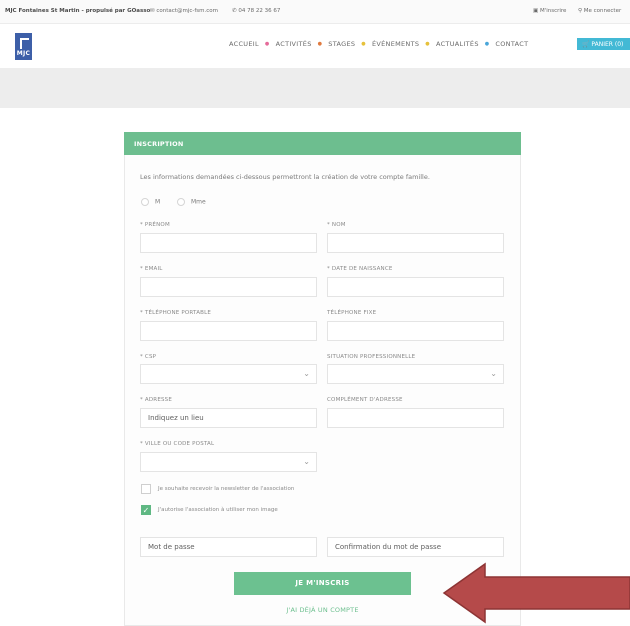 This screenshot has width=630, height=626. What do you see at coordinates (176, 313) in the screenshot?
I see `label-tel-portable: * TÉLÉPHONE PORTABLE` at bounding box center [176, 313].